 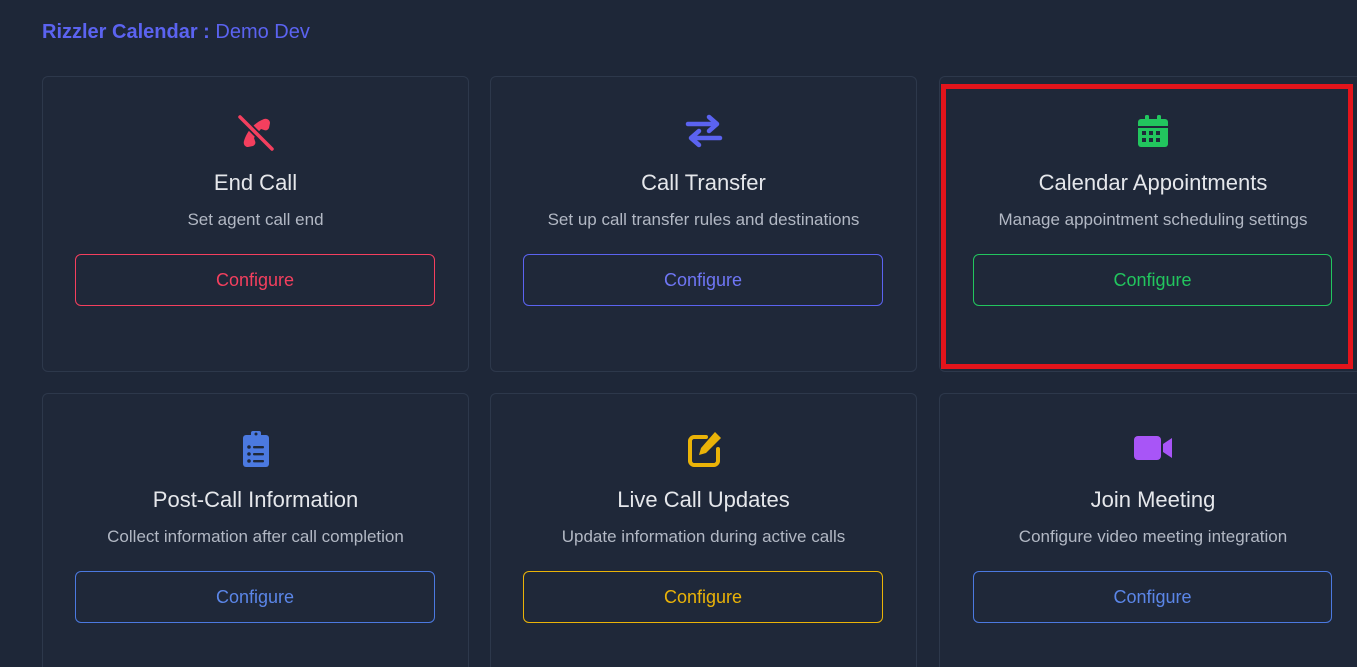 What do you see at coordinates (256, 448) in the screenshot?
I see `clipboard-list-icon` at bounding box center [256, 448].